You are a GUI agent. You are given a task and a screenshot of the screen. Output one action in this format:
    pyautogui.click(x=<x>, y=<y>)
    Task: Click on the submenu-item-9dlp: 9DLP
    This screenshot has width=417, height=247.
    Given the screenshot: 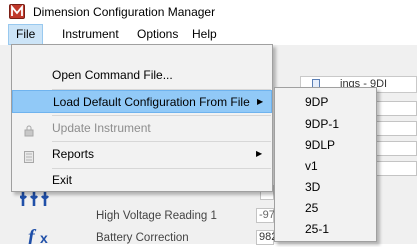 What is the action you would take?
    pyautogui.click(x=325, y=145)
    